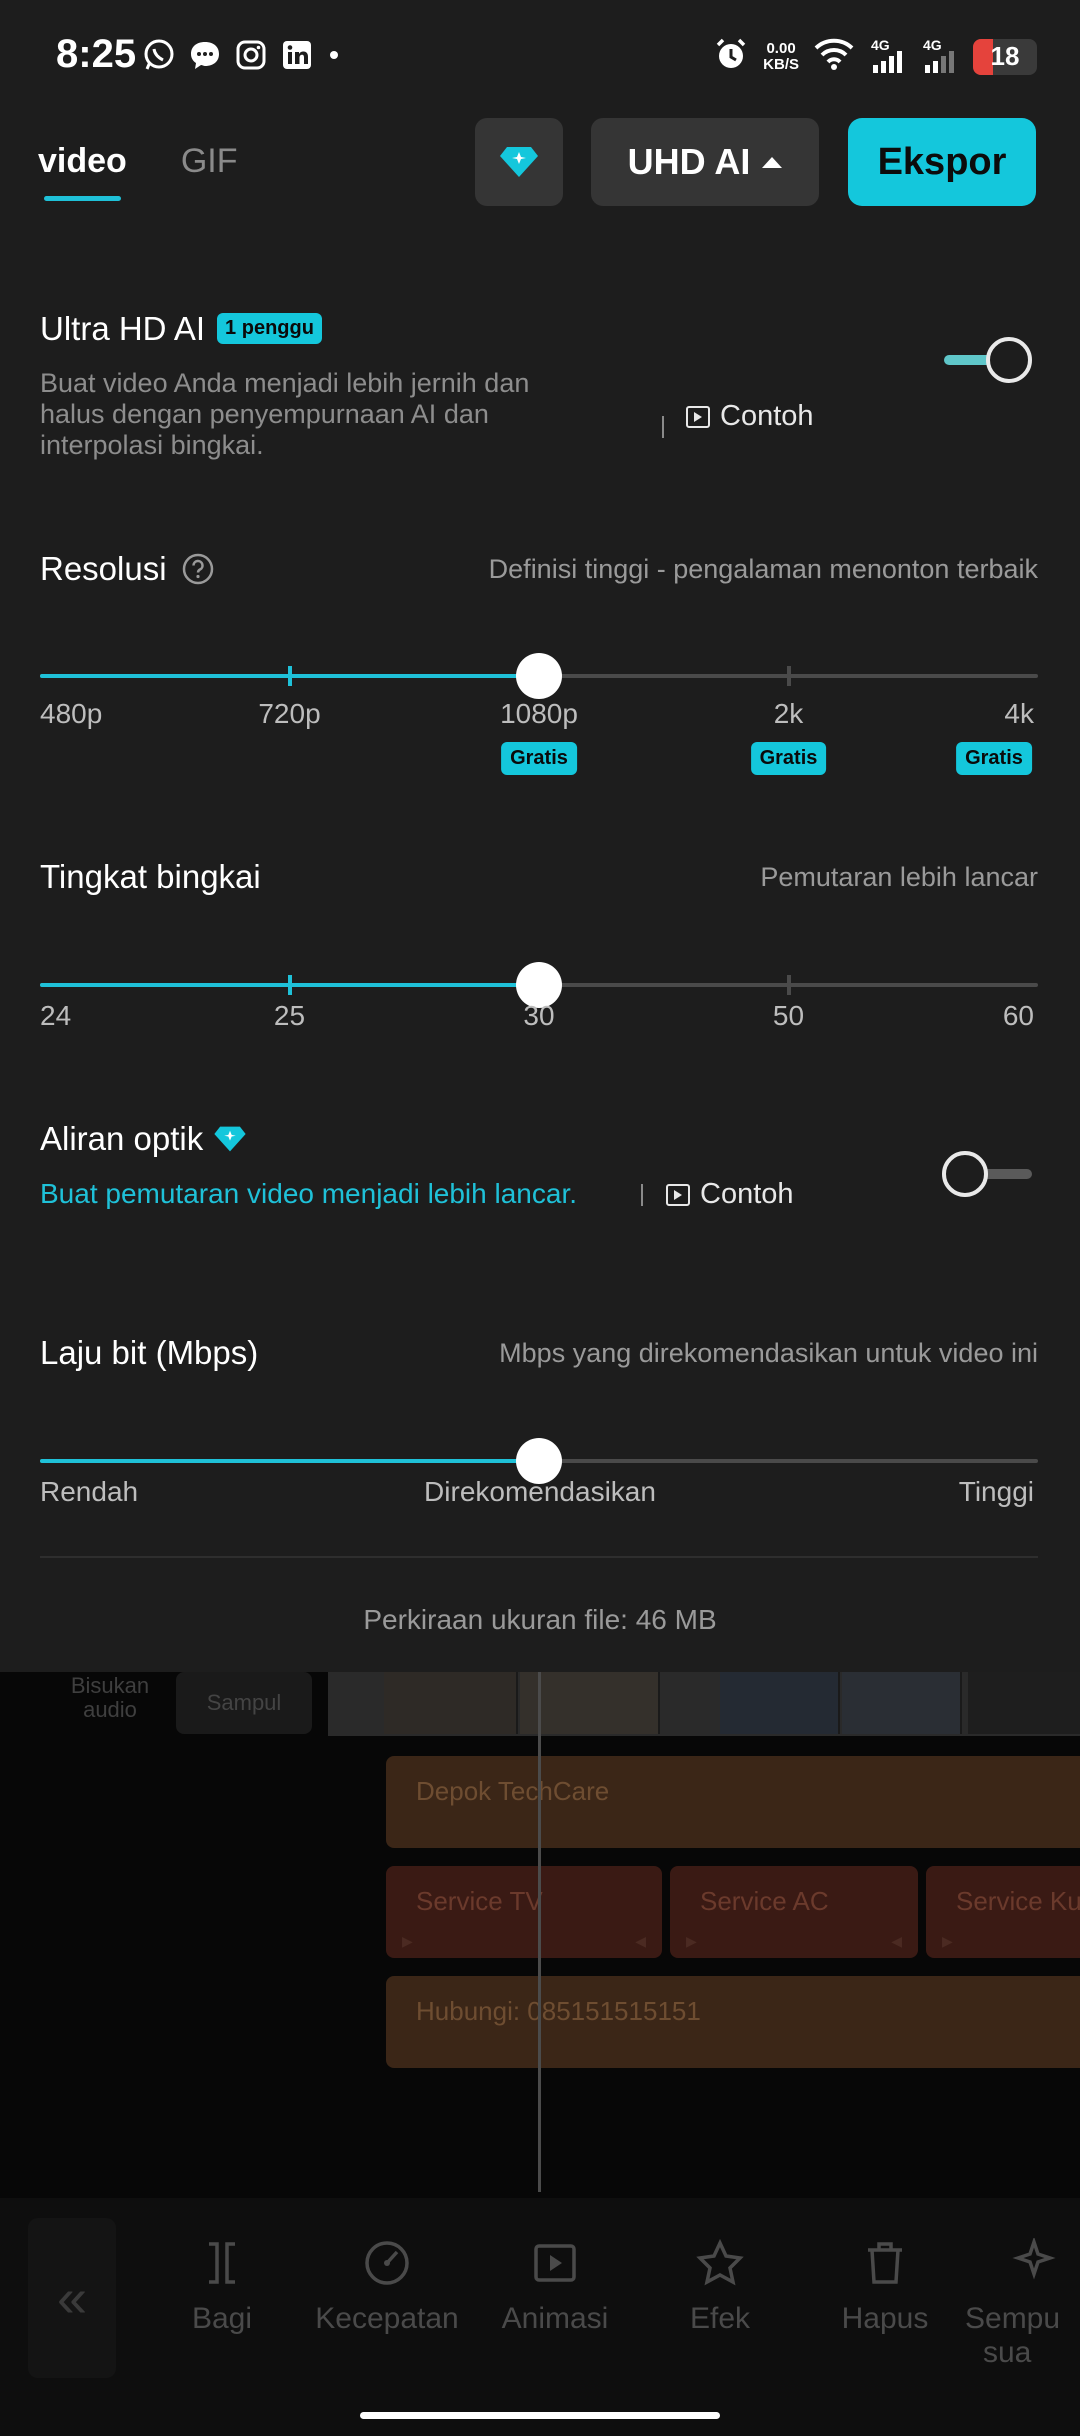 This screenshot has width=1080, height=2436. I want to click on optical-flow-example-link: Contoh, so click(730, 1194).